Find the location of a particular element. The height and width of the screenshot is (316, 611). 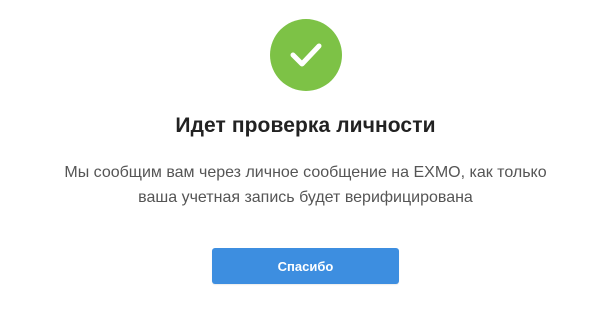

success-badge is located at coordinates (306, 55).